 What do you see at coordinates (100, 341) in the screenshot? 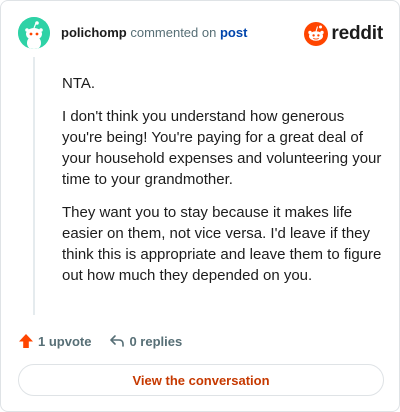
I see `comment-footer: 1 upvote 0 replies` at bounding box center [100, 341].